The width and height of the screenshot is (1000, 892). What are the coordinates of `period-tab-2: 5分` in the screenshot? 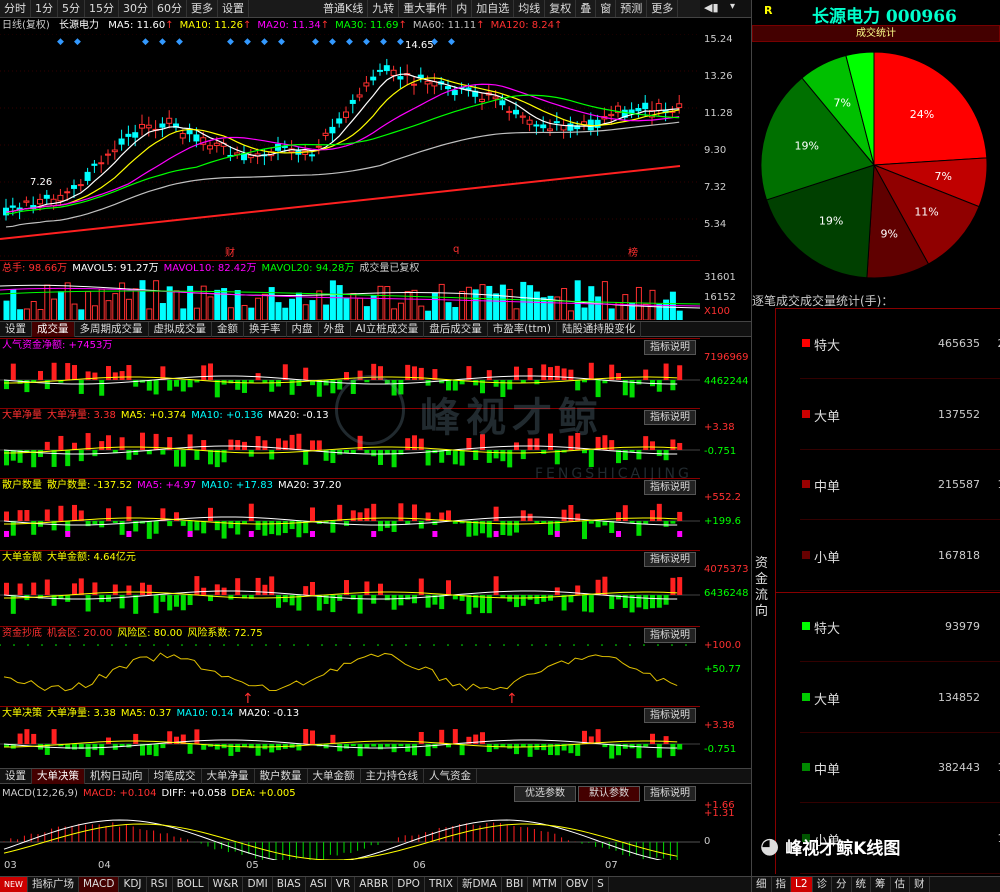 It's located at (71, 8).